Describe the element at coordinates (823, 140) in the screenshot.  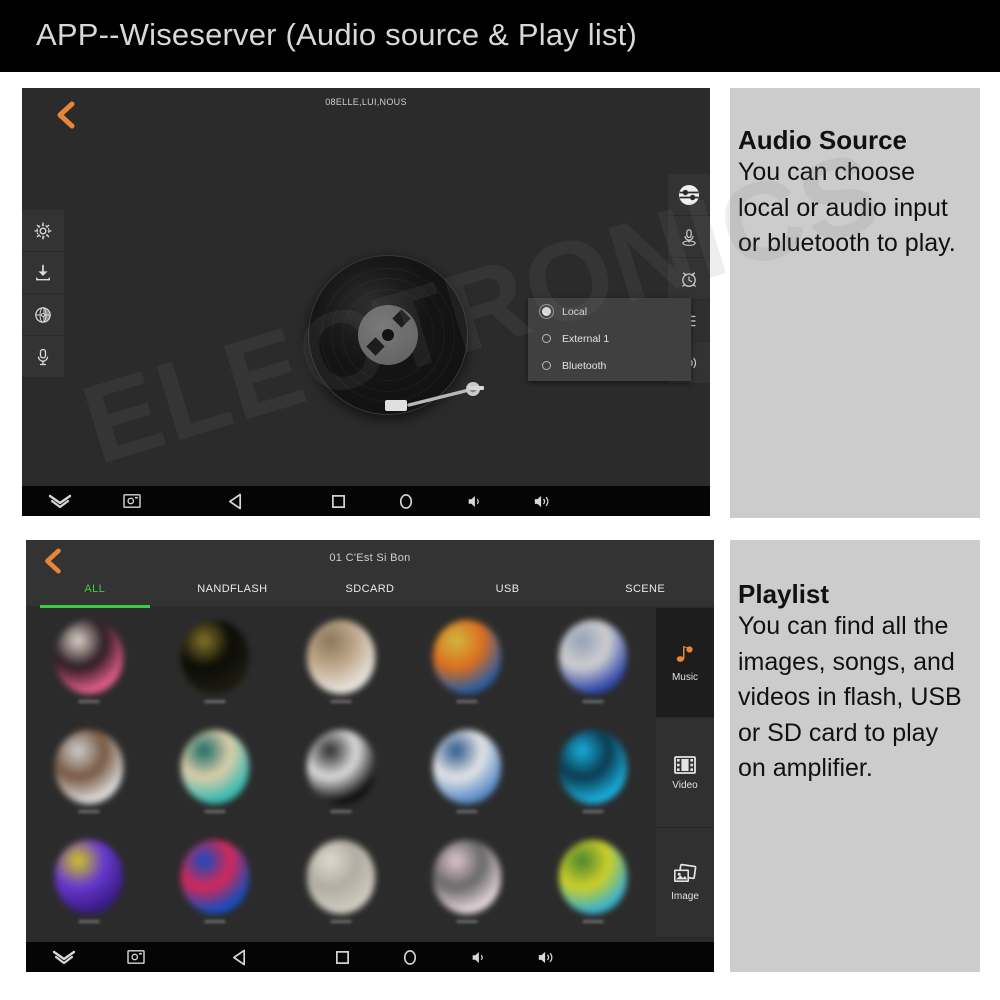
I see `panel-heading-audio: Audio Source` at that location.